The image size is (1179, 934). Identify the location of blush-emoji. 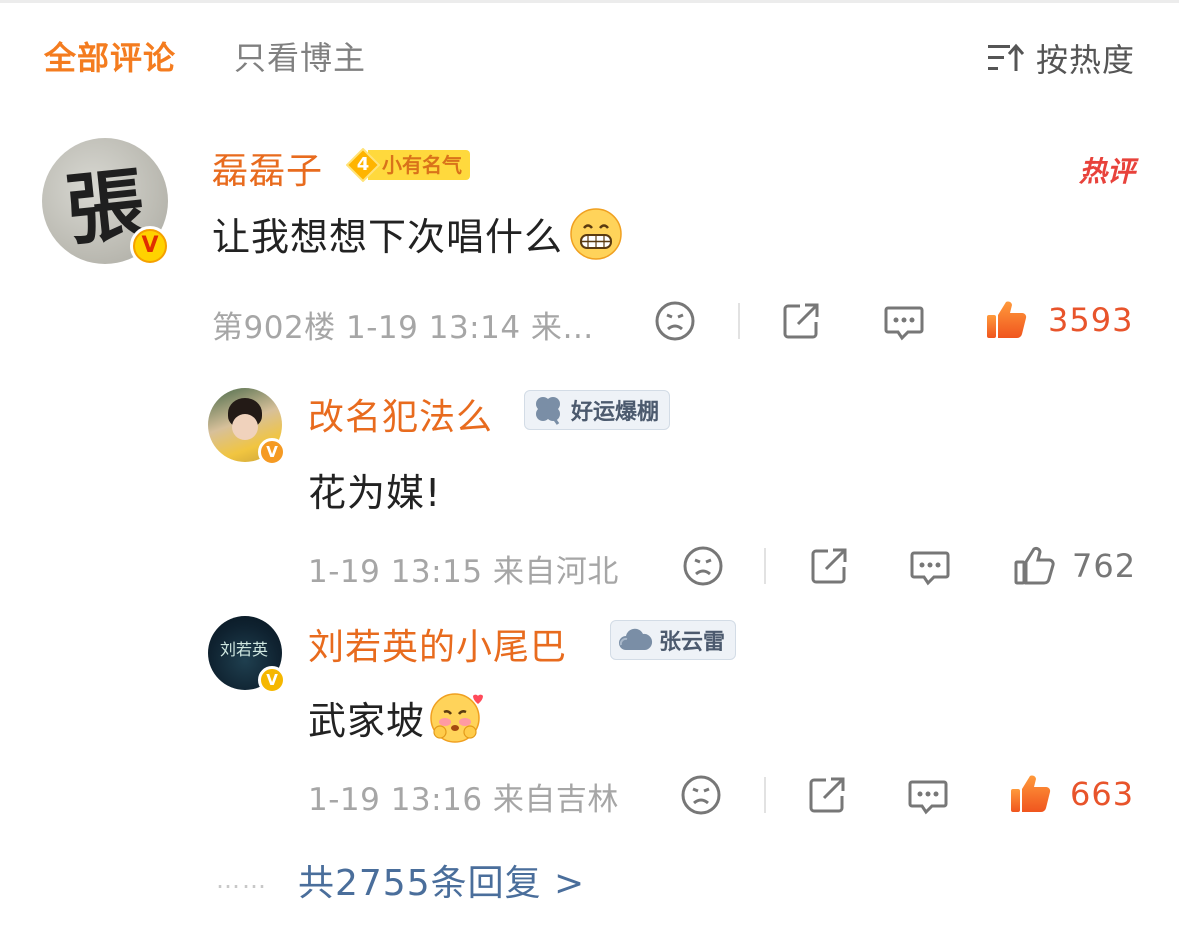
(457, 718).